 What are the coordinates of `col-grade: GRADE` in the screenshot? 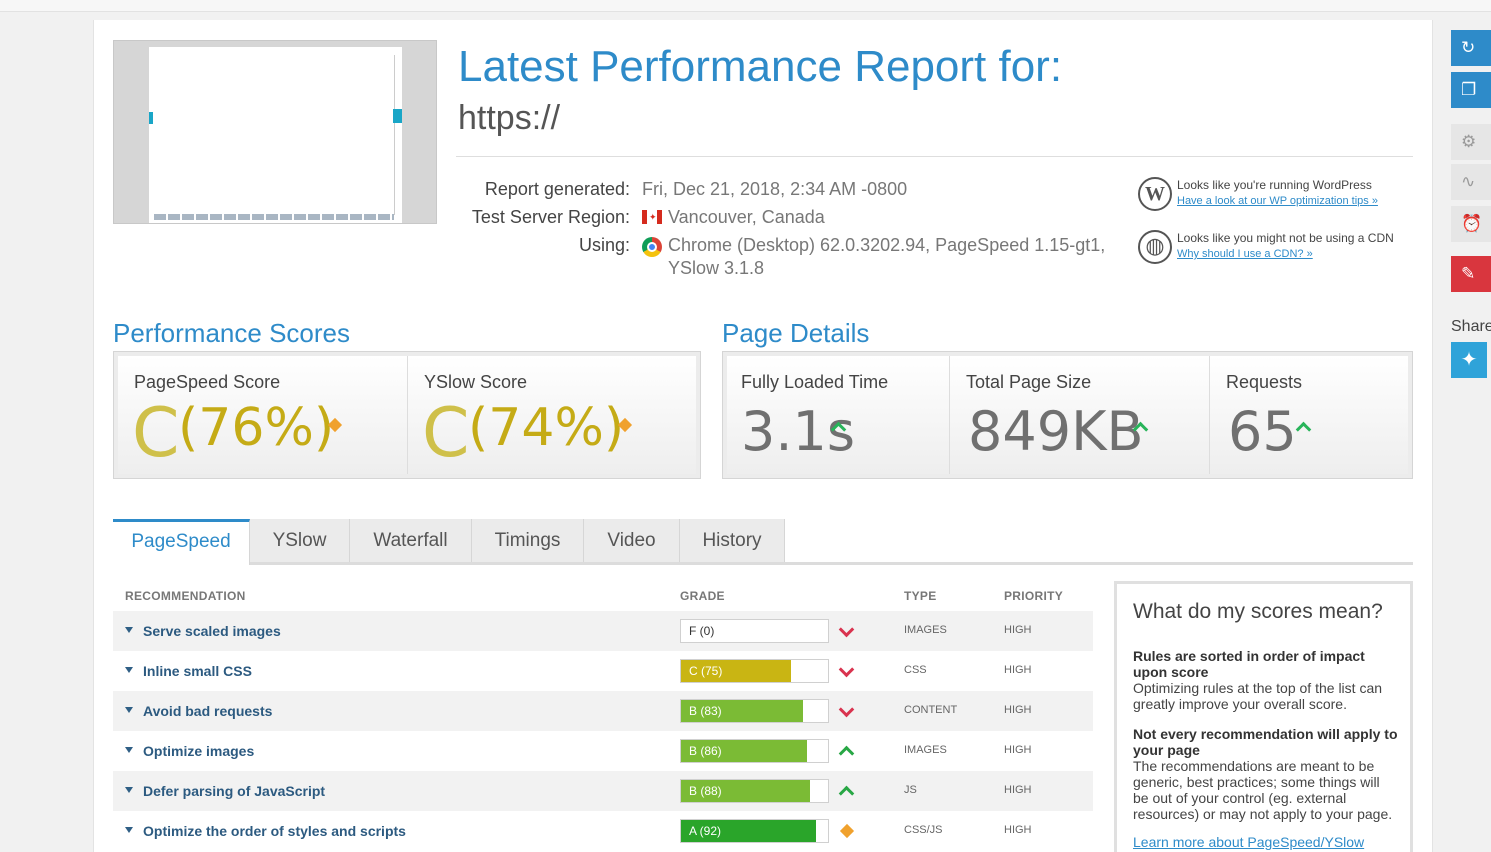 It's located at (702, 596).